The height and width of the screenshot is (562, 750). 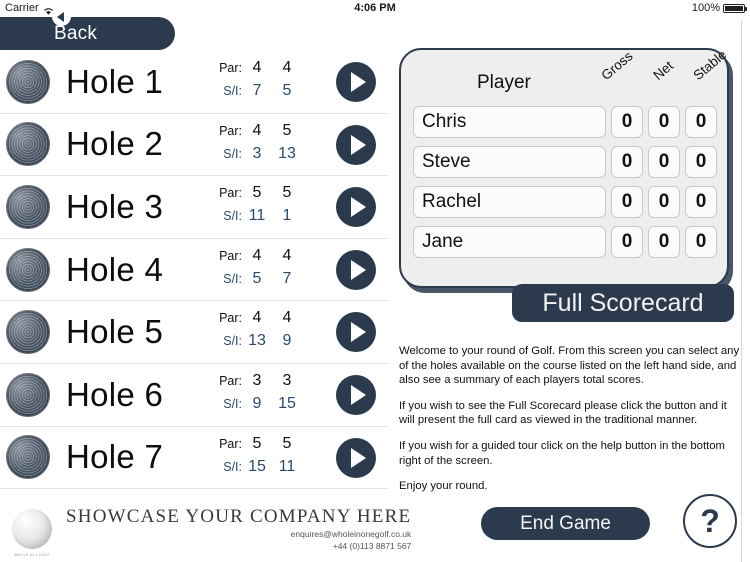 I want to click on scorecard-player-row: Steve 0 0 0, so click(x=564, y=162).